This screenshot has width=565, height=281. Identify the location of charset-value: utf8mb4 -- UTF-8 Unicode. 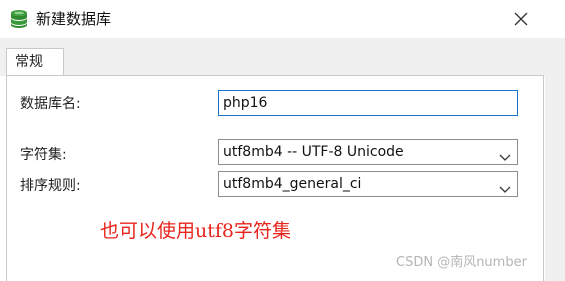
(313, 152).